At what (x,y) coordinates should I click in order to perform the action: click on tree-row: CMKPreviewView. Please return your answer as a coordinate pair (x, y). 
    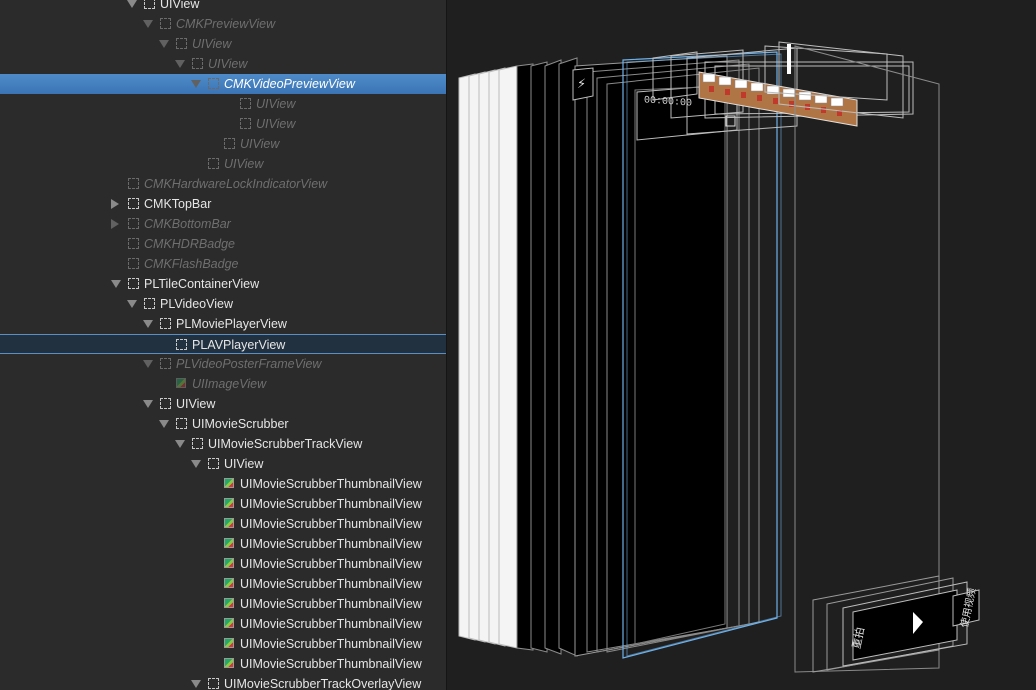
    Looking at the image, I should click on (223, 24).